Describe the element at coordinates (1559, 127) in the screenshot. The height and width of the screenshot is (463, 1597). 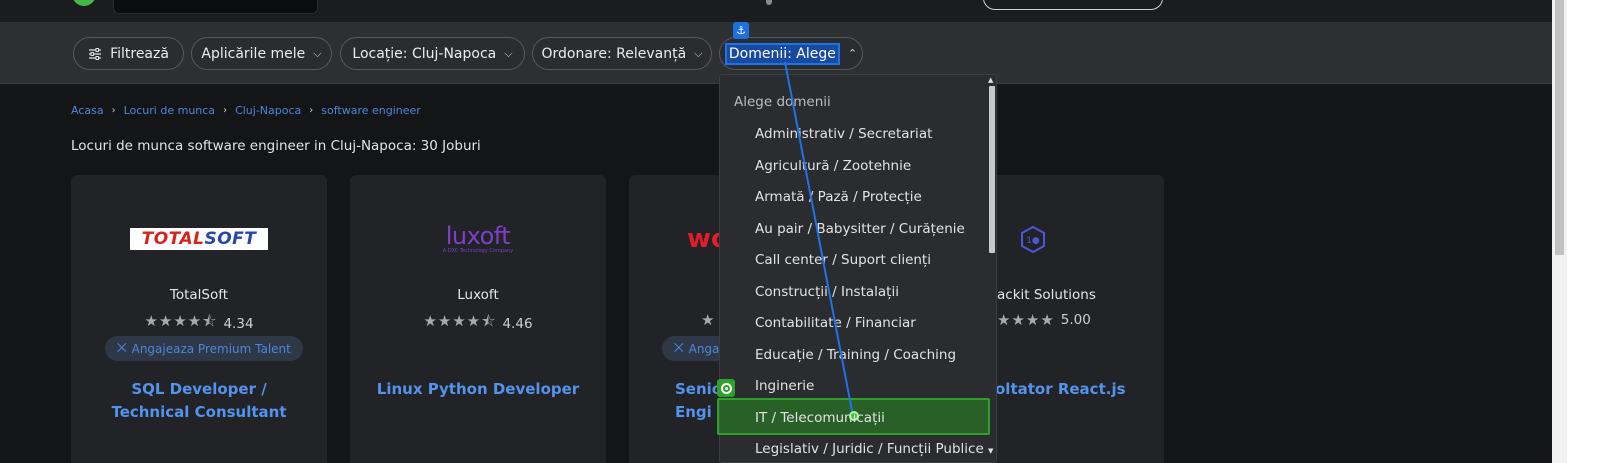
I see `page-scrollbar-thumb` at that location.